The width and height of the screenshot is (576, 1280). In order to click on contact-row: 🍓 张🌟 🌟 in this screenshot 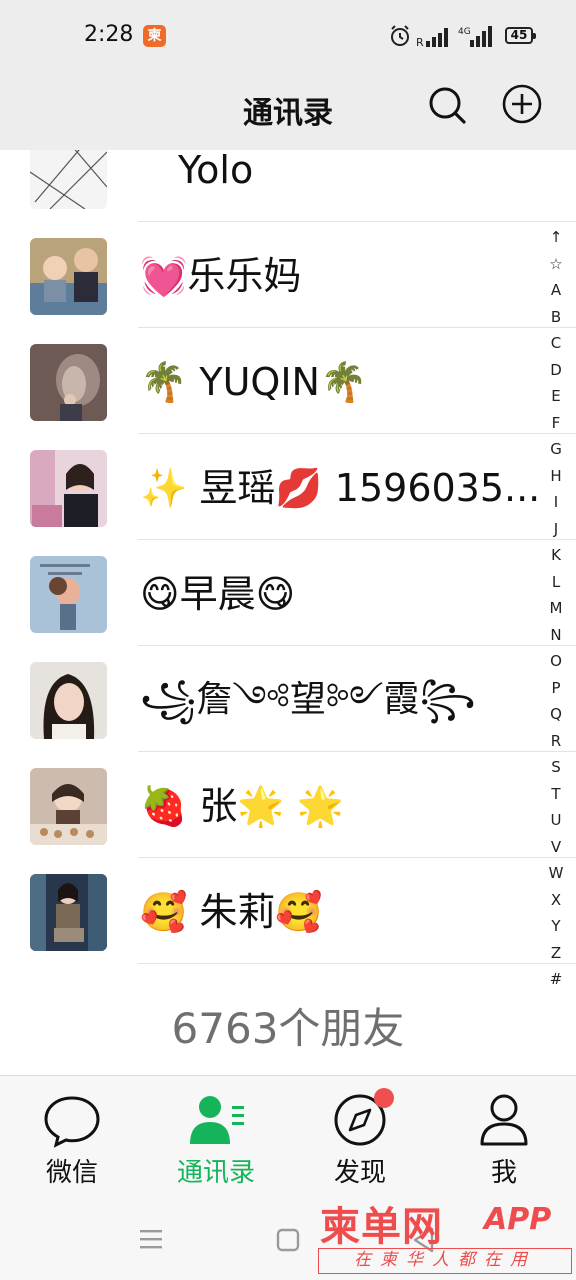, I will do `click(288, 805)`.